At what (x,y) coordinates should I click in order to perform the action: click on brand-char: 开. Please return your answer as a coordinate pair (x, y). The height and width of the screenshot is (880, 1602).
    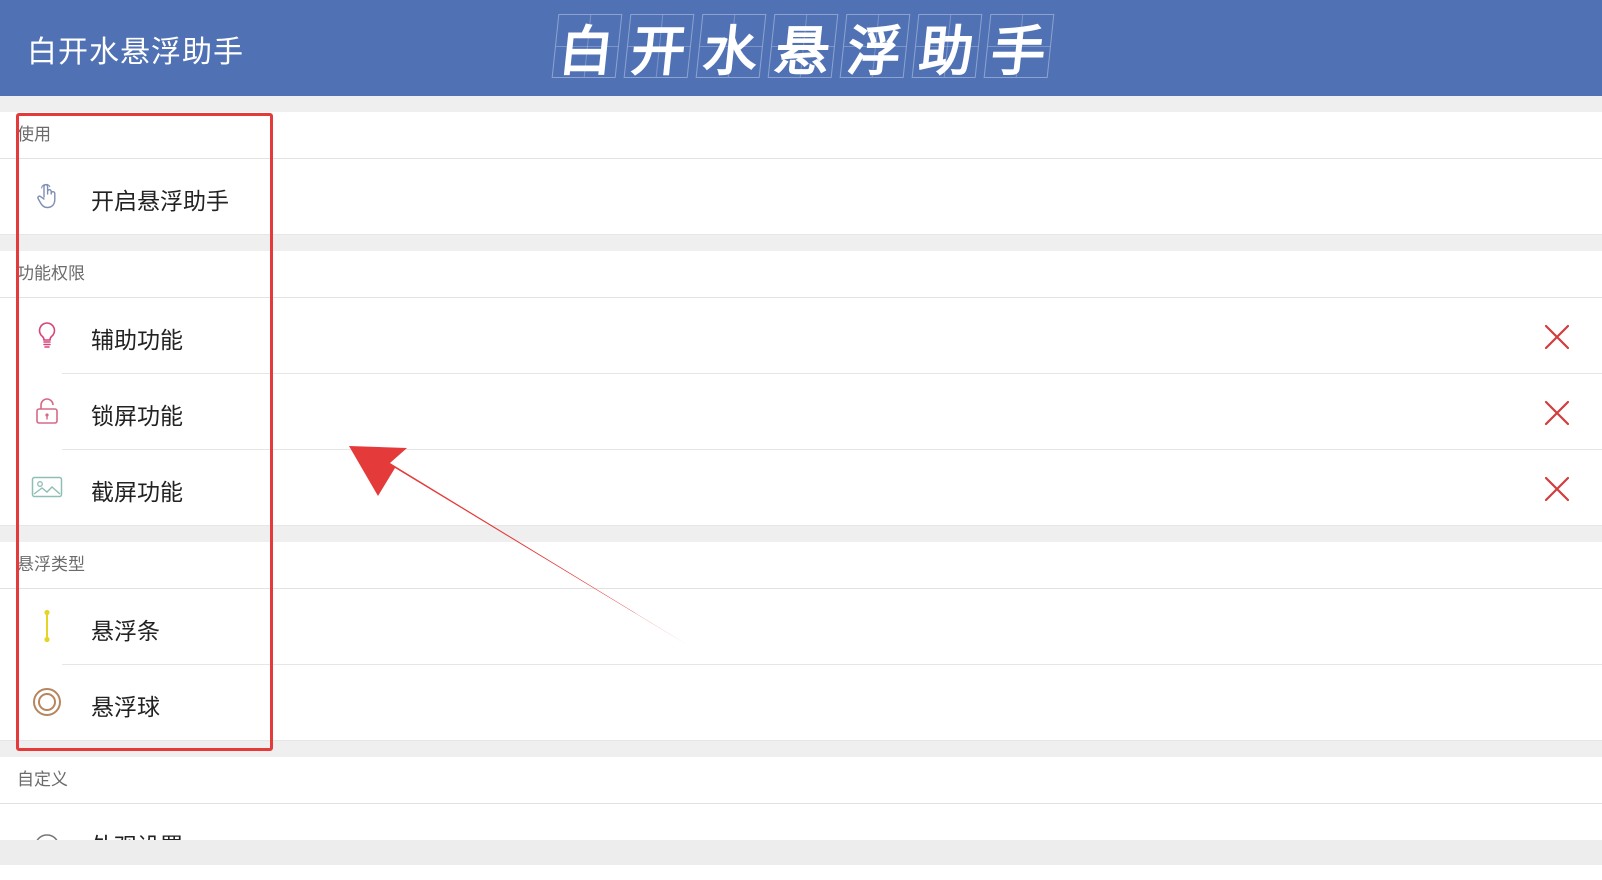
    Looking at the image, I should click on (659, 48).